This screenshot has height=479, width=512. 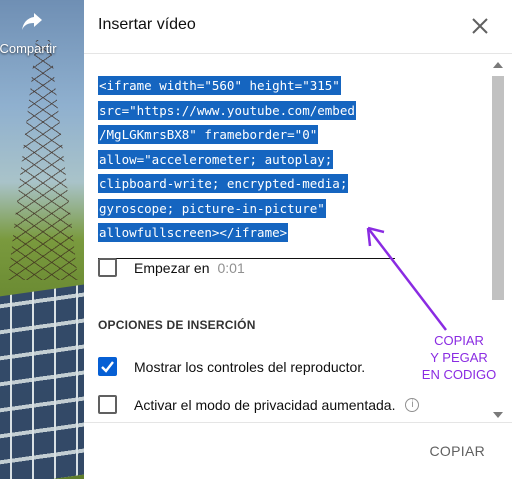 What do you see at coordinates (208, 134) in the screenshot?
I see `embed-code-line: /MgLGKmrsBX8" frameborder="0"` at bounding box center [208, 134].